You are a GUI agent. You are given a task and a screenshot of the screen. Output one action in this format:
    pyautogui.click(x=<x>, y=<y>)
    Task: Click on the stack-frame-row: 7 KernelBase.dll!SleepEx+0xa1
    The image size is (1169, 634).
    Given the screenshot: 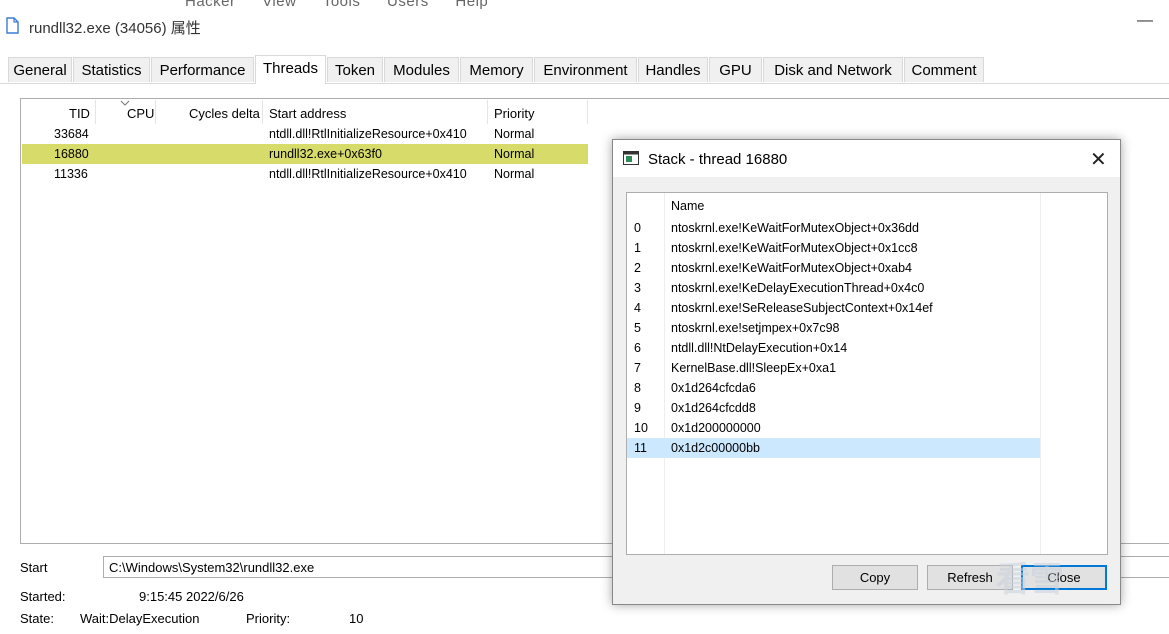 What is the action you would take?
    pyautogui.click(x=833, y=368)
    